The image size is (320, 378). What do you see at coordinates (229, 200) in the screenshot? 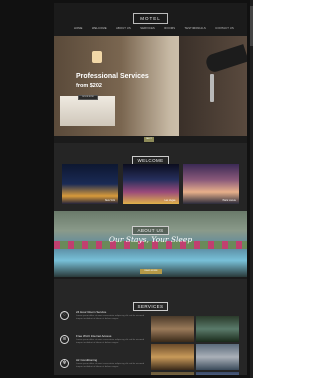
I see `city-card-label: Paris Louvre` at bounding box center [229, 200].